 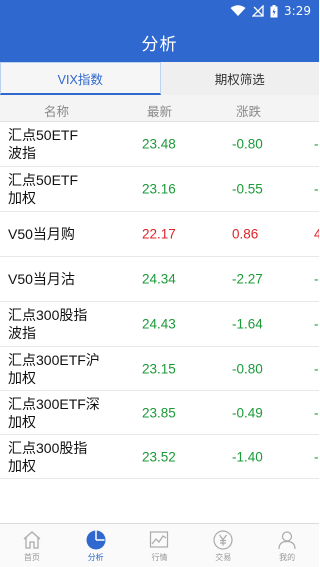 I want to click on app-header: 3:29 分析, so click(x=159, y=31).